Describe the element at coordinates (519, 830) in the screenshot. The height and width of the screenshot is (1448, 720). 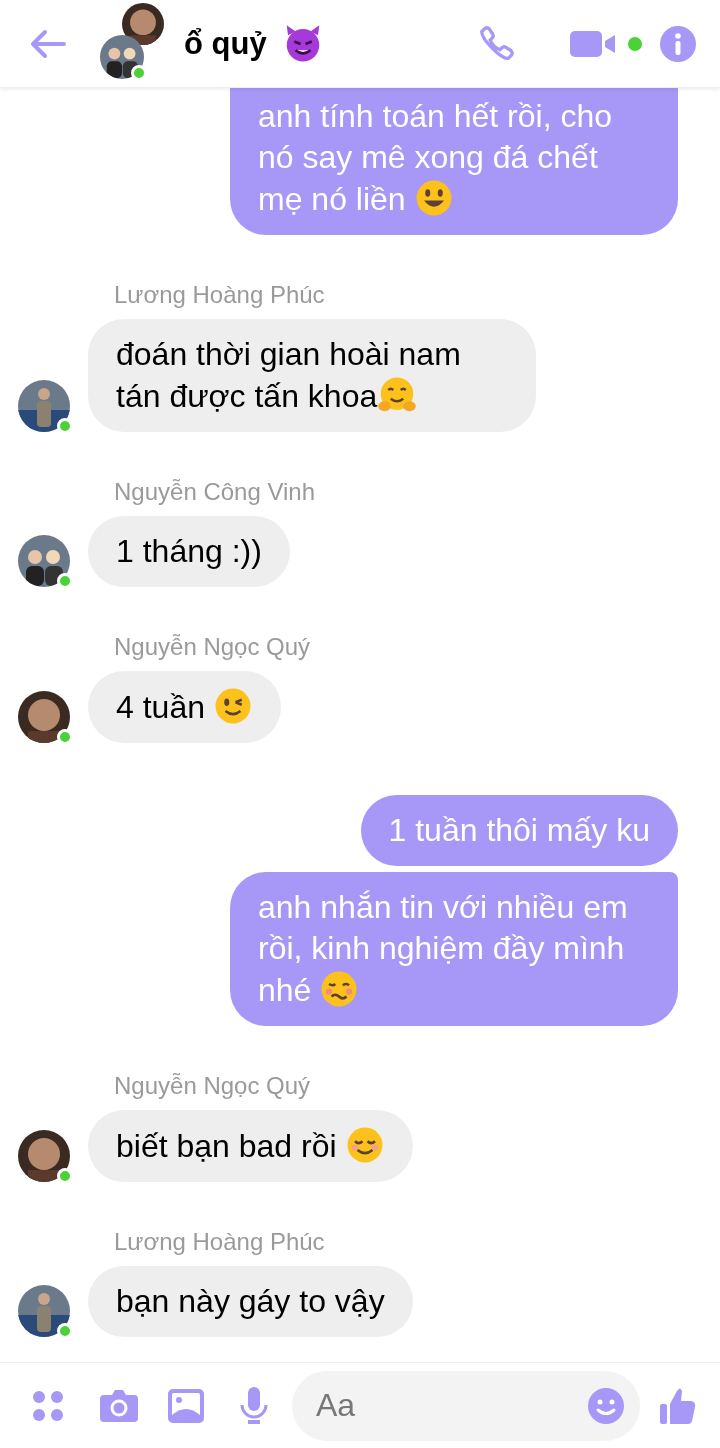
I see `message-bubble: 1 tuần thôi mấy ku` at that location.